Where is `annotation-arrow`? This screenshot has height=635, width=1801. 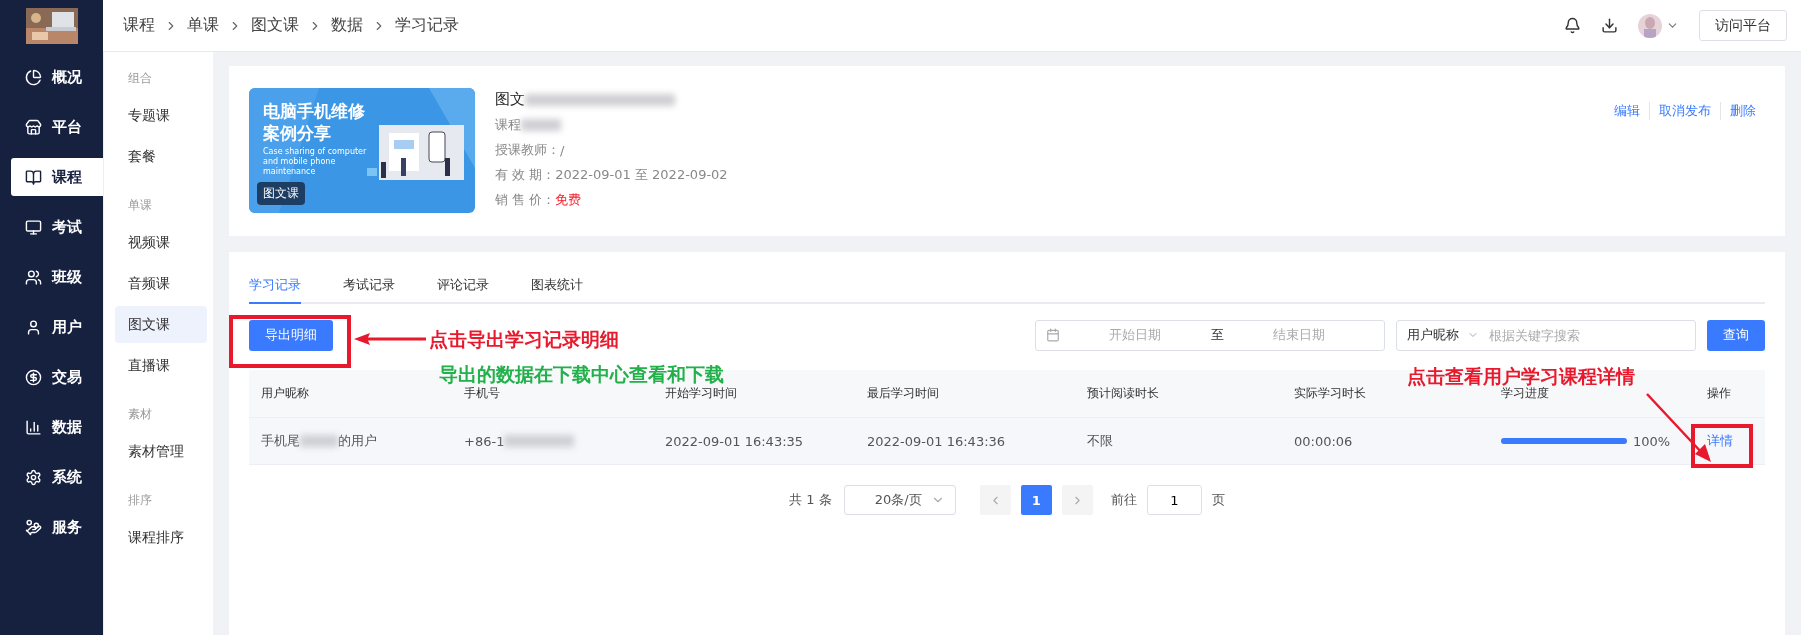 annotation-arrow is located at coordinates (390, 339).